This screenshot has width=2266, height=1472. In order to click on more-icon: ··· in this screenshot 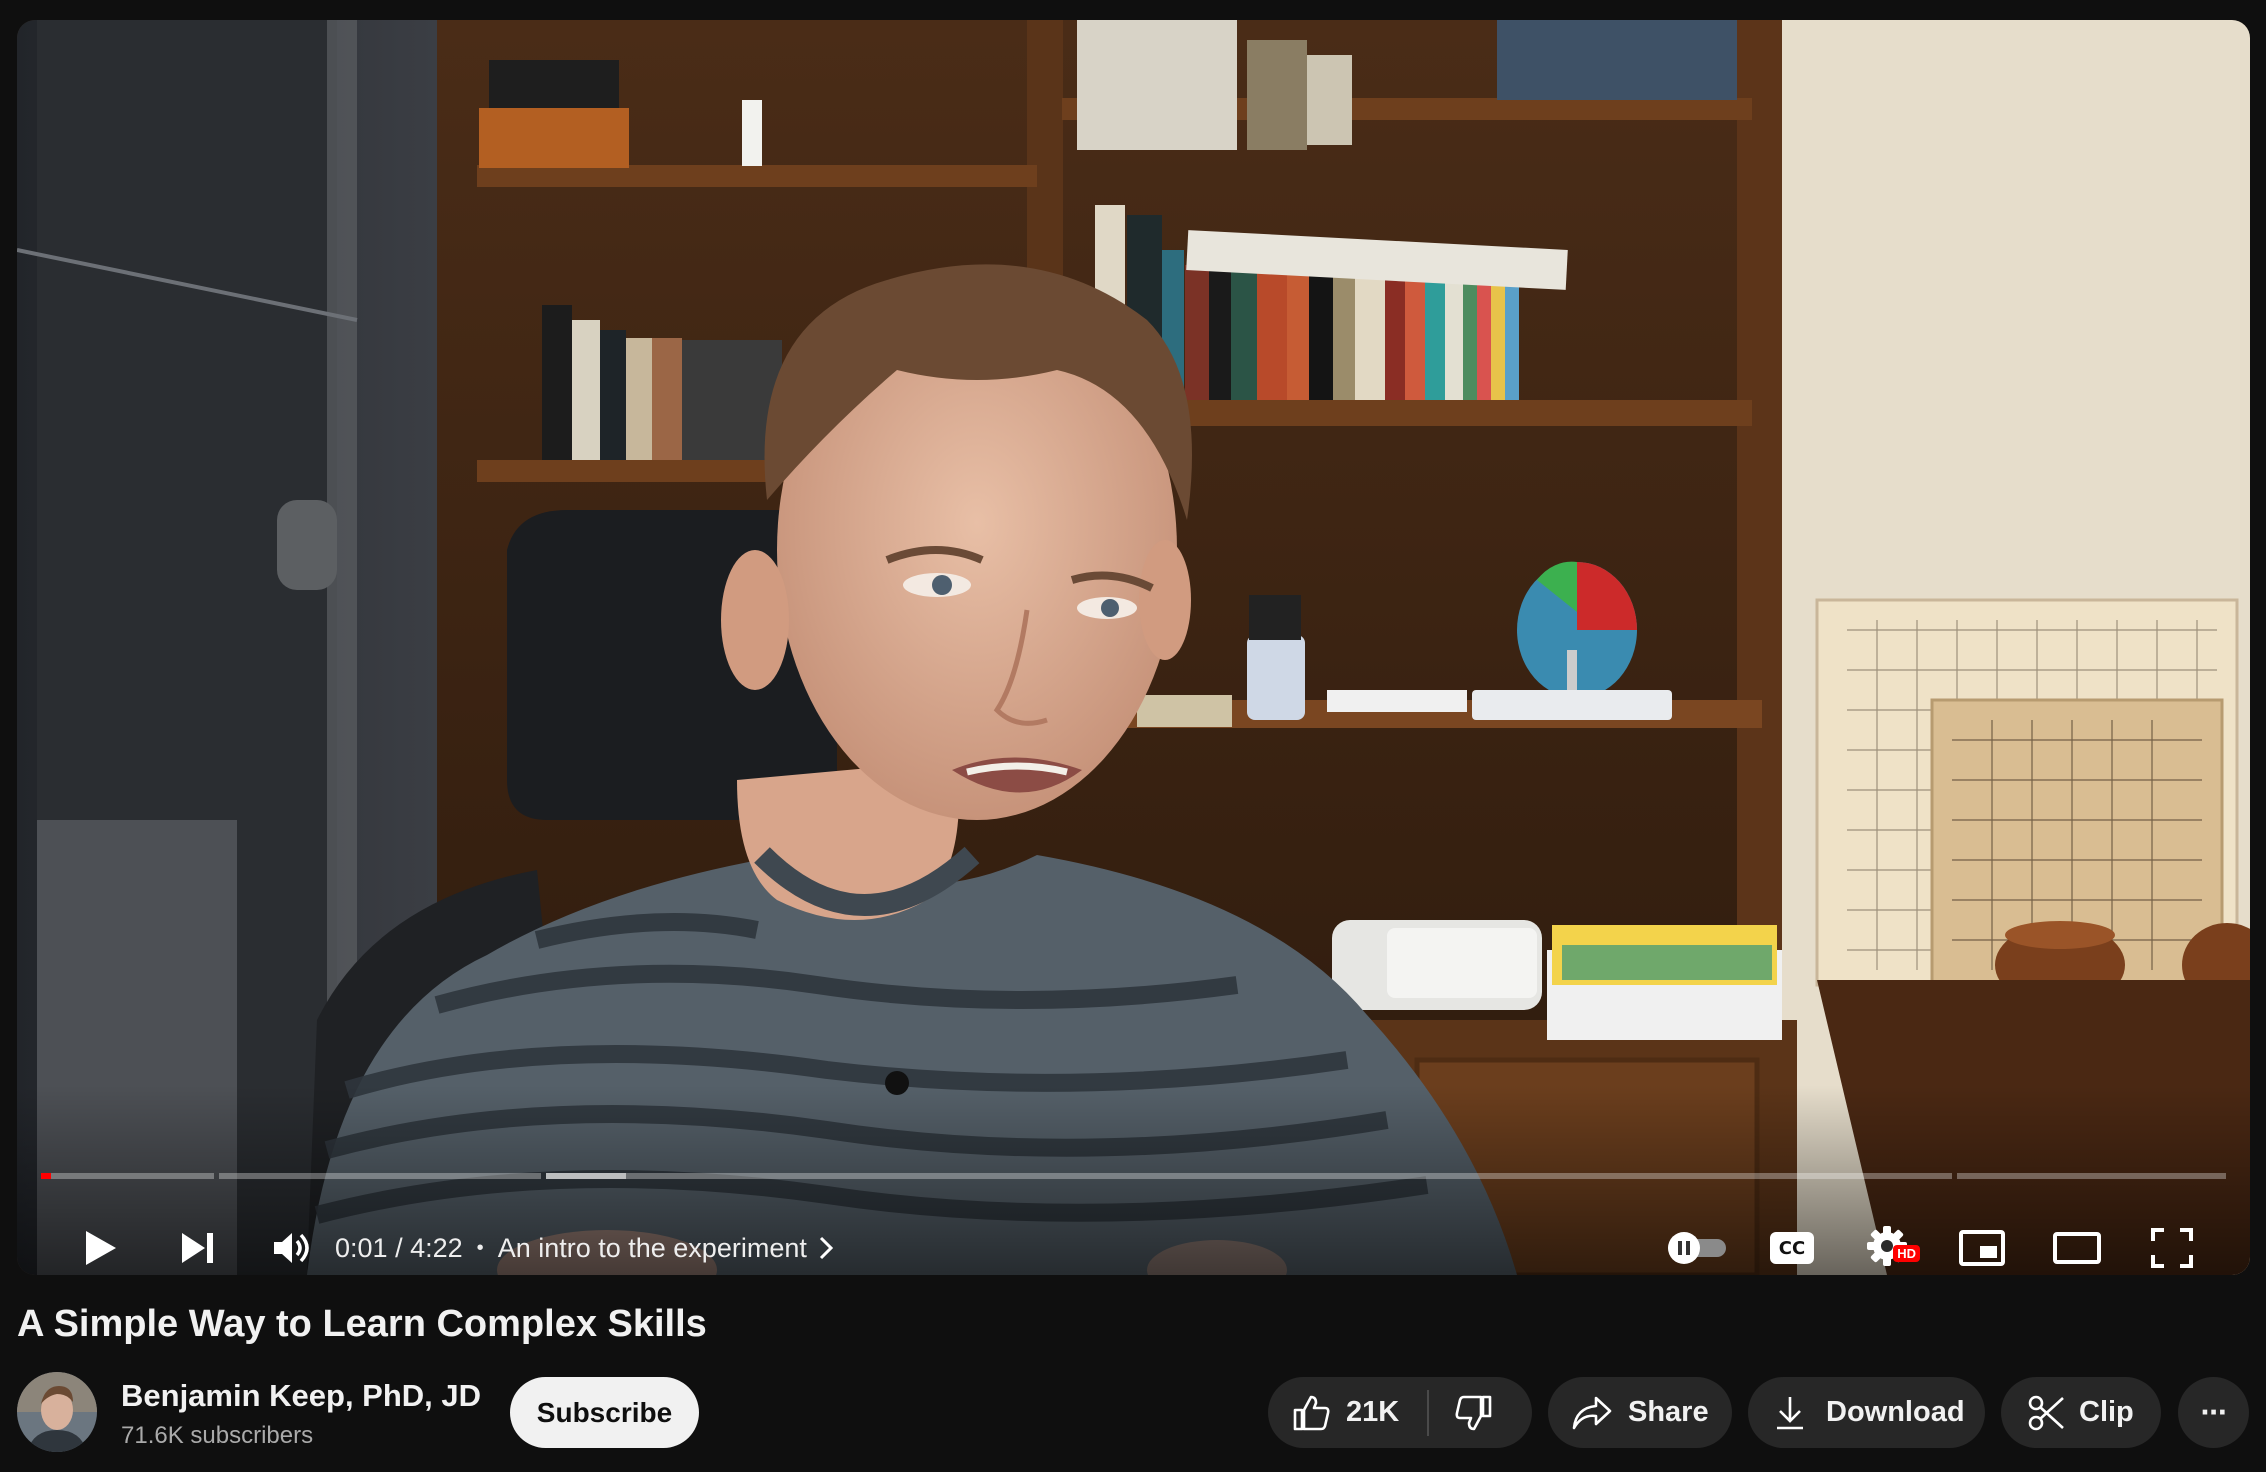, I will do `click(2214, 1412)`.